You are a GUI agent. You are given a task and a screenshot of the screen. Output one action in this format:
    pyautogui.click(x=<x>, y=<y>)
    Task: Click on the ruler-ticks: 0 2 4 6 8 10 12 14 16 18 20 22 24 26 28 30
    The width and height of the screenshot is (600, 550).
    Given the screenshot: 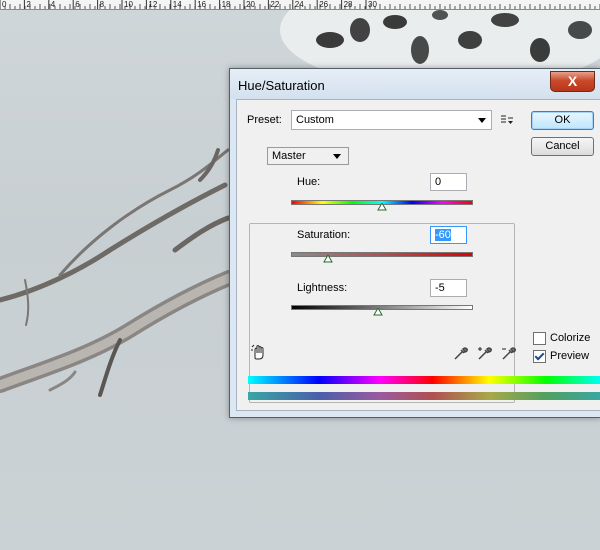 What is the action you would take?
    pyautogui.click(x=300, y=4)
    